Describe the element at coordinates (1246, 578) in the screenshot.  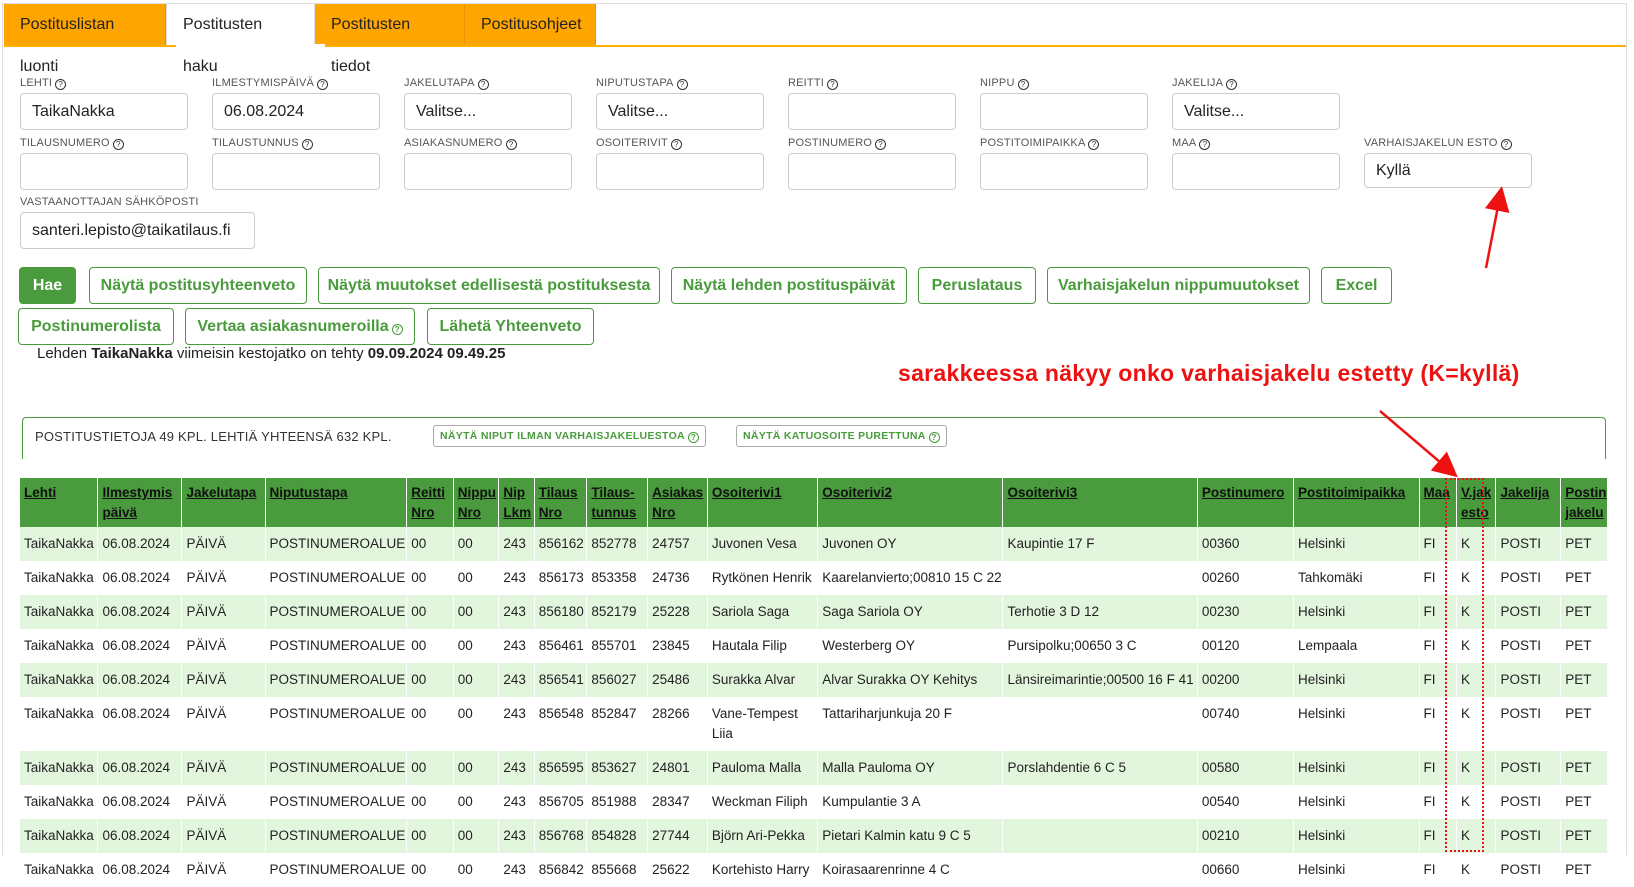
I see `table-cell: 00260` at that location.